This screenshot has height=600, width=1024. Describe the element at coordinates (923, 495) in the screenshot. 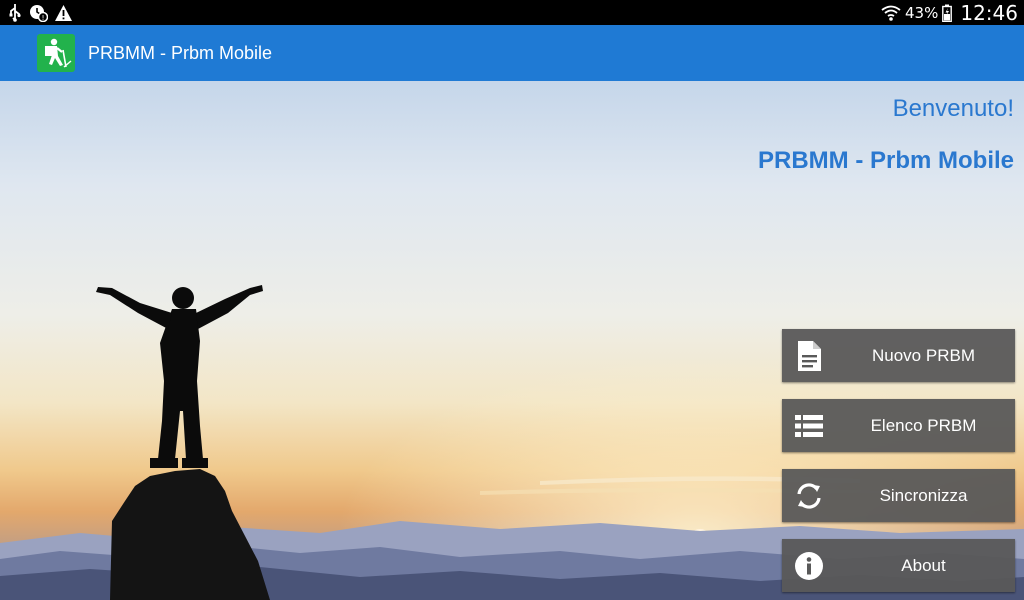

I see `sync-label: Sincronizza` at that location.